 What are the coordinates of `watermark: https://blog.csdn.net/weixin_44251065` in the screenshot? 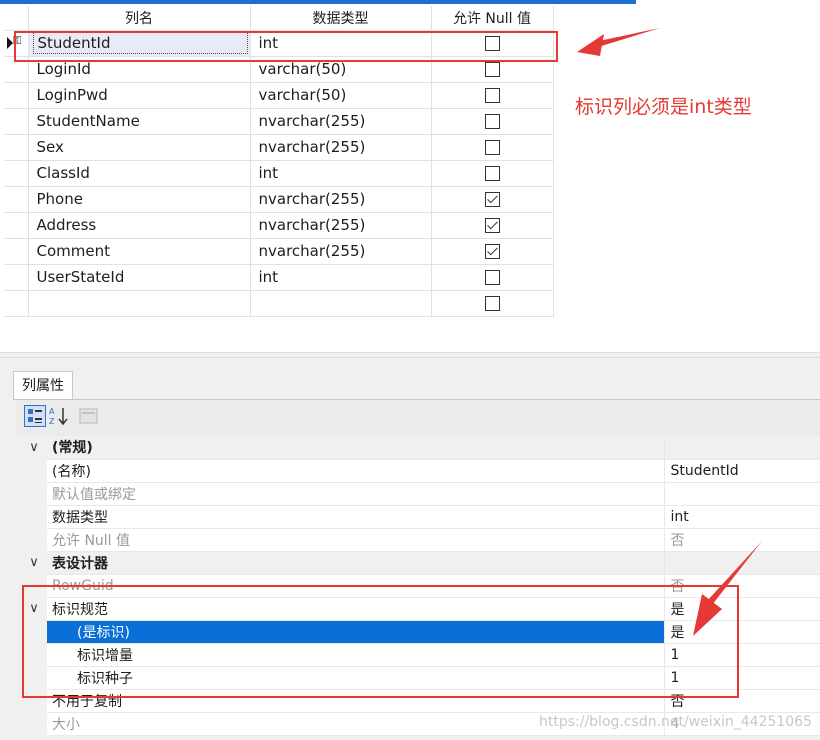 It's located at (675, 722).